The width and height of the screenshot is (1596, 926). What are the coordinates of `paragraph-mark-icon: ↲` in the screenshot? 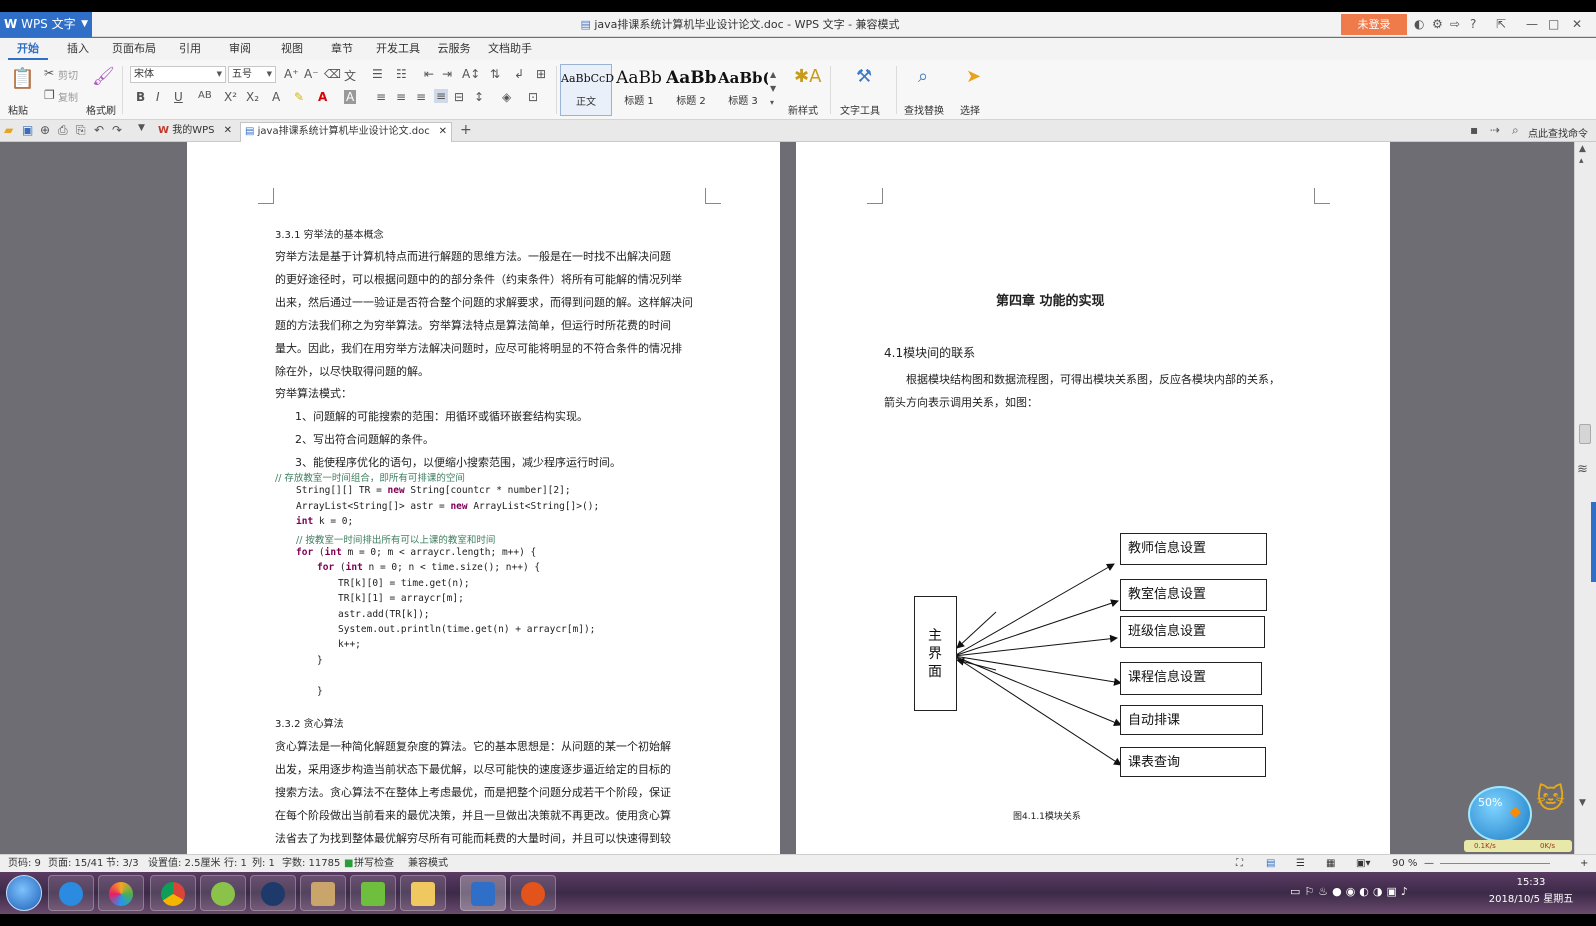 It's located at (519, 74).